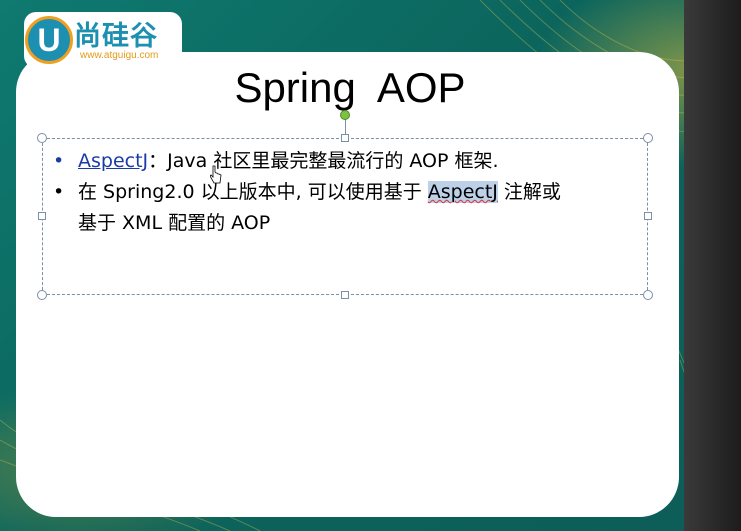 The image size is (741, 531). I want to click on rotate-handle, so click(345, 115).